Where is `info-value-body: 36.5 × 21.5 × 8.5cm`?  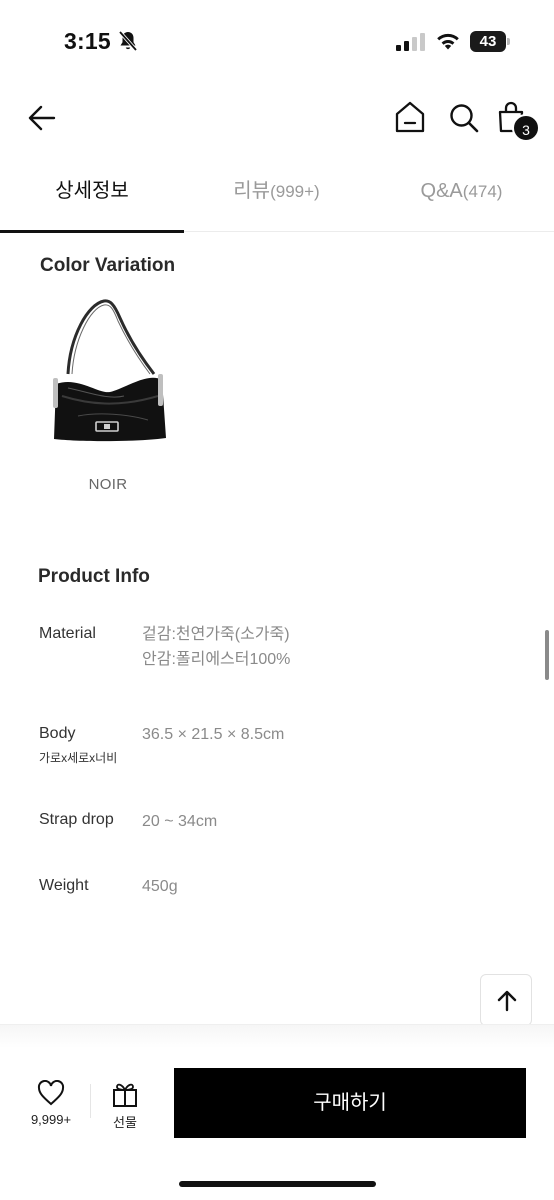
info-value-body: 36.5 × 21.5 × 8.5cm is located at coordinates (213, 734).